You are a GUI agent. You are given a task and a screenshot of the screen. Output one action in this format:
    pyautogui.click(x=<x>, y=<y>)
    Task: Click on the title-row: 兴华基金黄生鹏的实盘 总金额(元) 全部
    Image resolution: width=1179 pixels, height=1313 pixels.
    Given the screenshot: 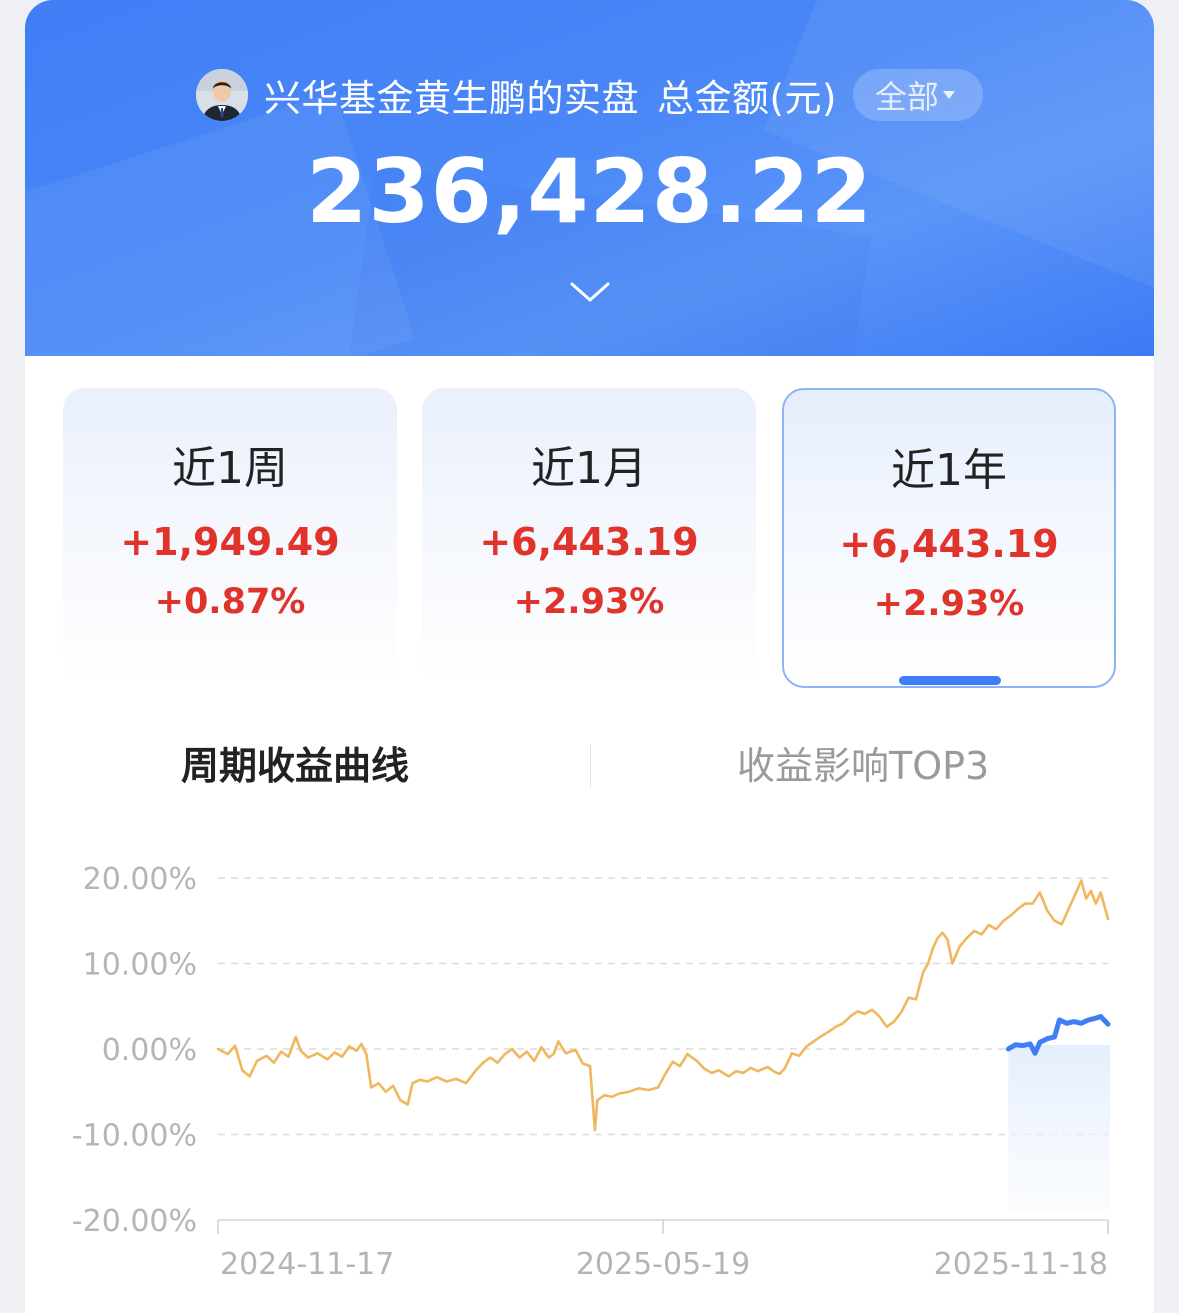 What is the action you would take?
    pyautogui.click(x=589, y=95)
    